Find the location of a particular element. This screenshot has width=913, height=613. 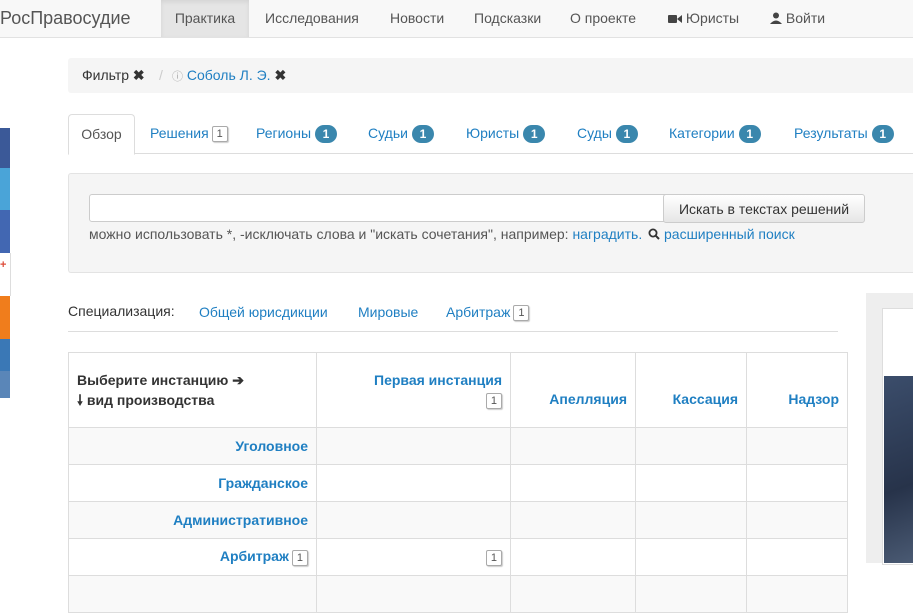

tab-categories: Категории 1 is located at coordinates (715, 133).